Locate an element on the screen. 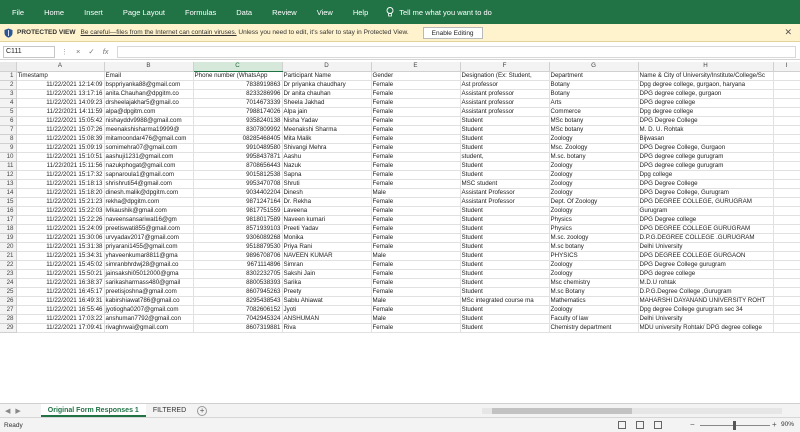 The width and height of the screenshot is (800, 432). formula-input is located at coordinates (456, 51).